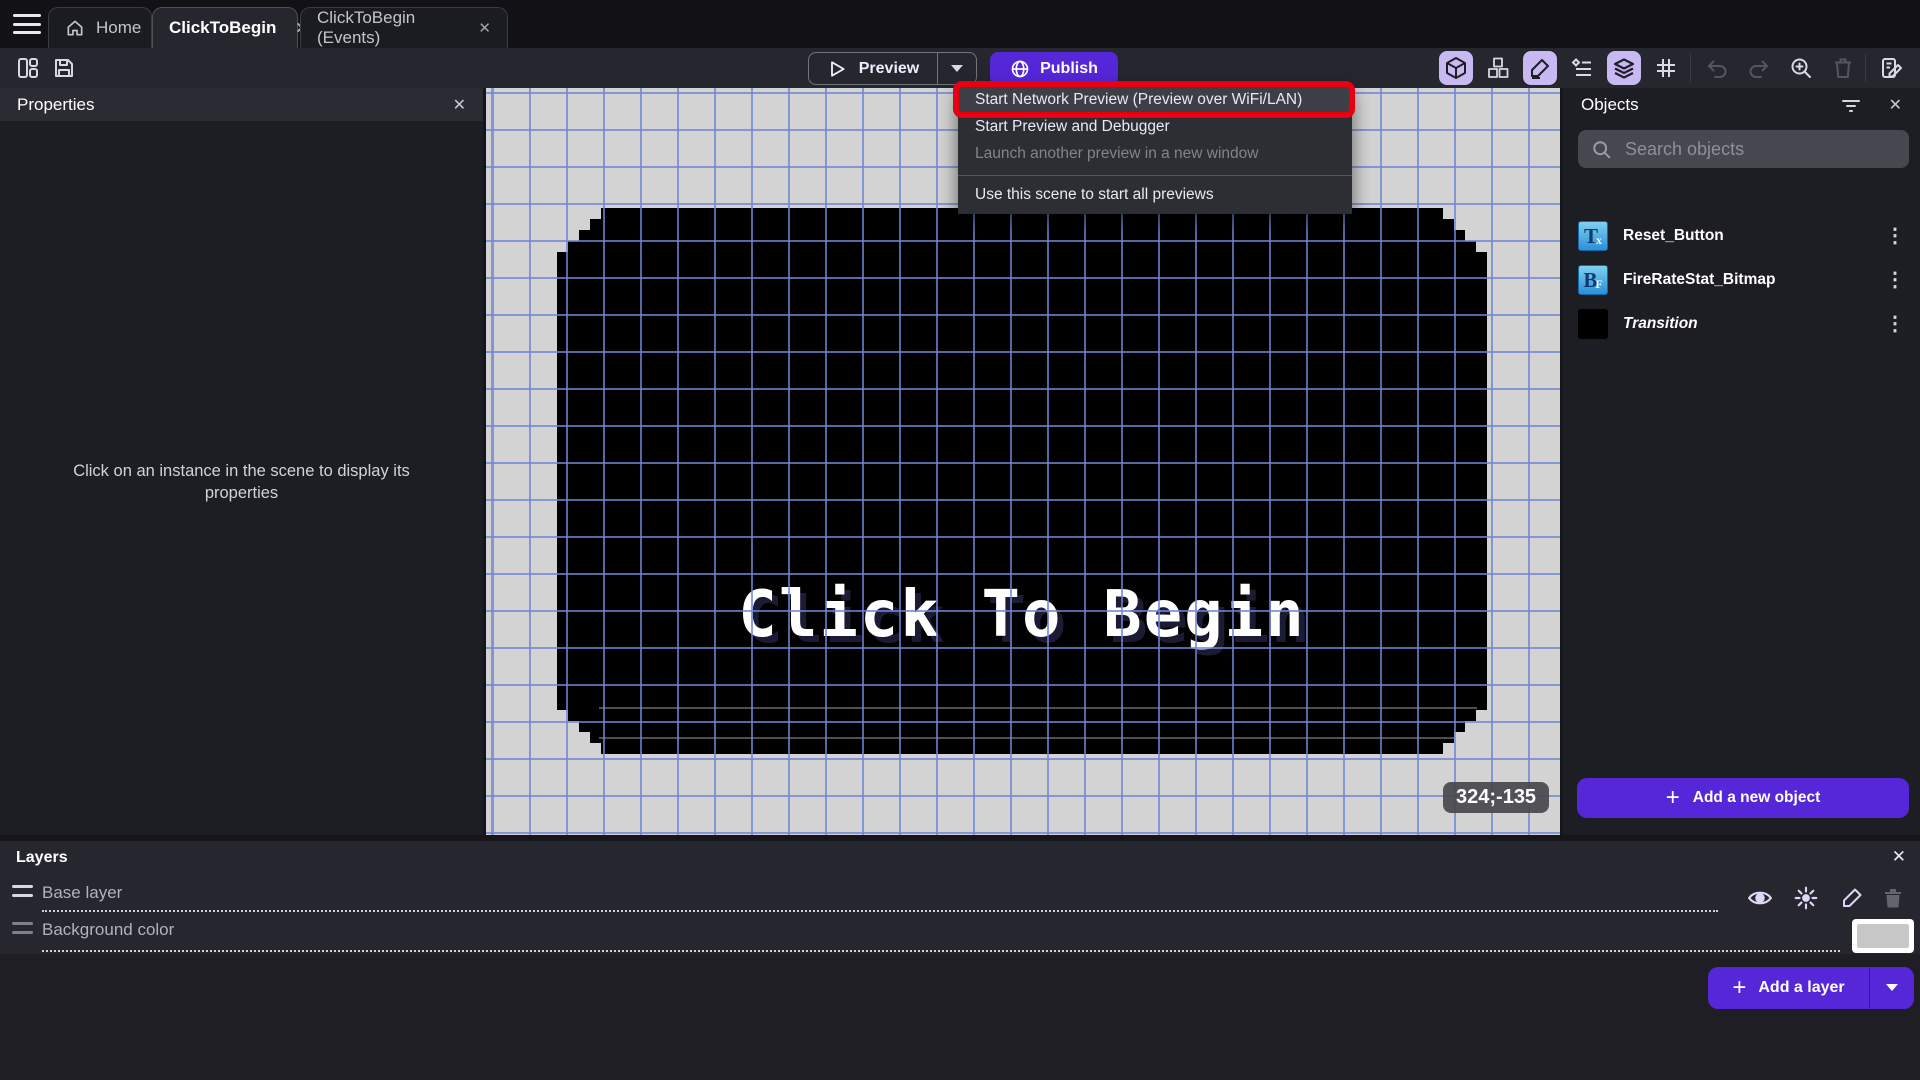 The height and width of the screenshot is (1080, 1920). Describe the element at coordinates (1893, 898) in the screenshot. I see `layer-delete-trash-icon` at that location.